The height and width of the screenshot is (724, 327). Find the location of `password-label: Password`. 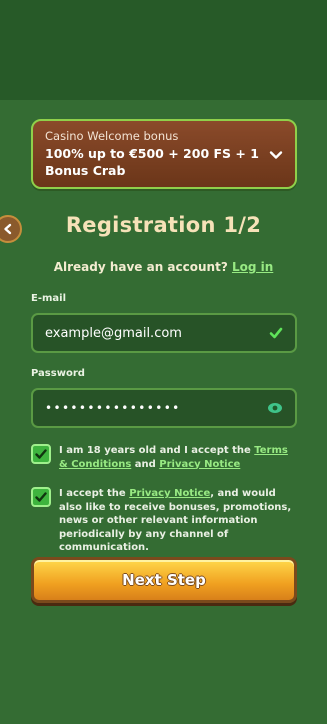

password-label: Password is located at coordinates (58, 373).